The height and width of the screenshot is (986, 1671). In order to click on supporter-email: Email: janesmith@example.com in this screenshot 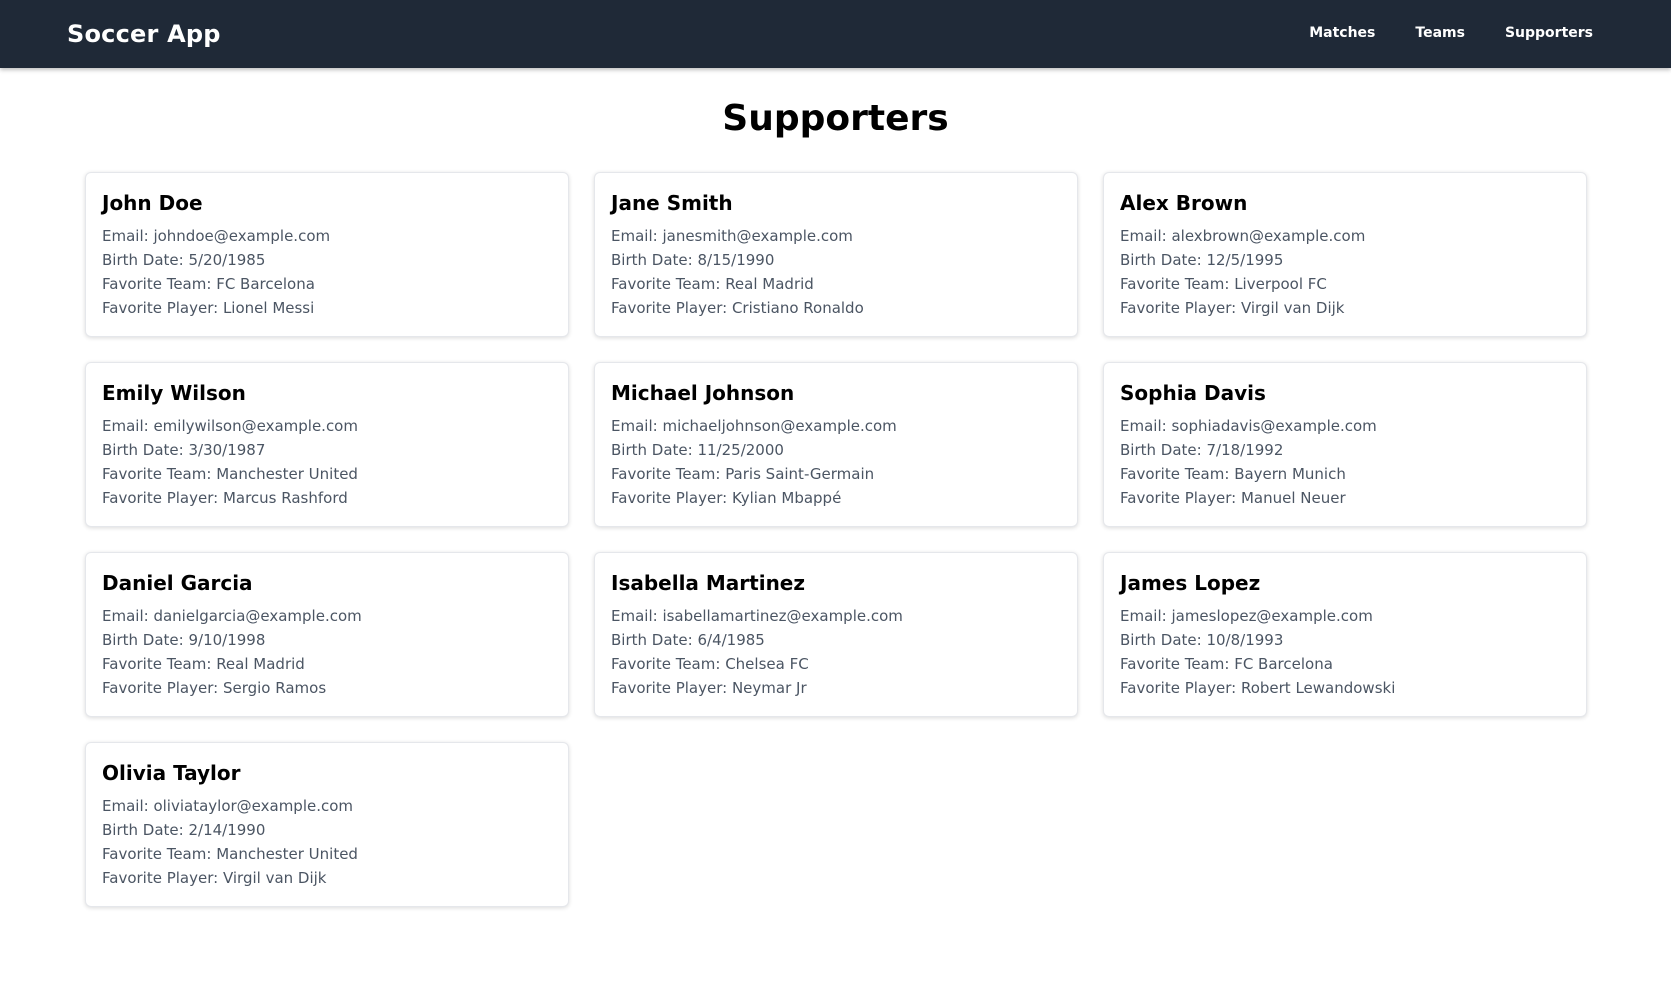, I will do `click(836, 236)`.